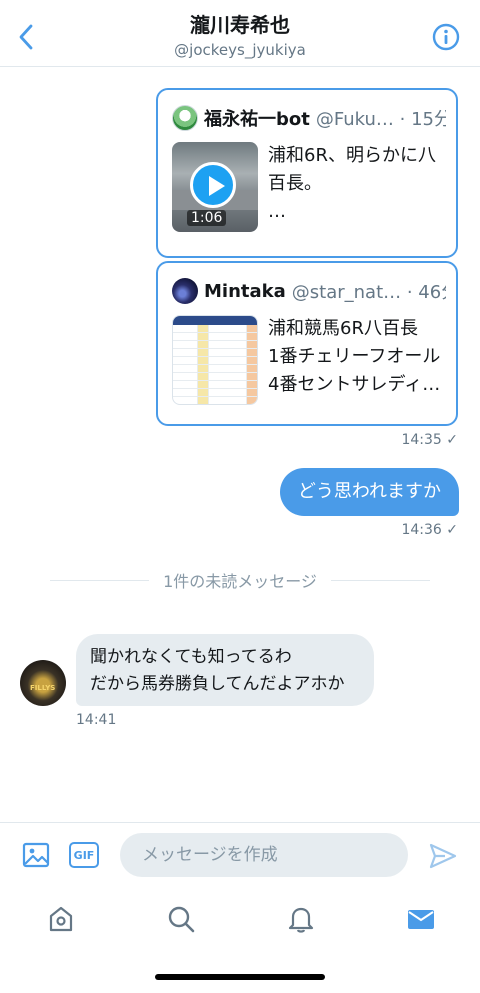 This screenshot has height=993, width=480. What do you see at coordinates (421, 919) in the screenshot?
I see `mail-icon` at bounding box center [421, 919].